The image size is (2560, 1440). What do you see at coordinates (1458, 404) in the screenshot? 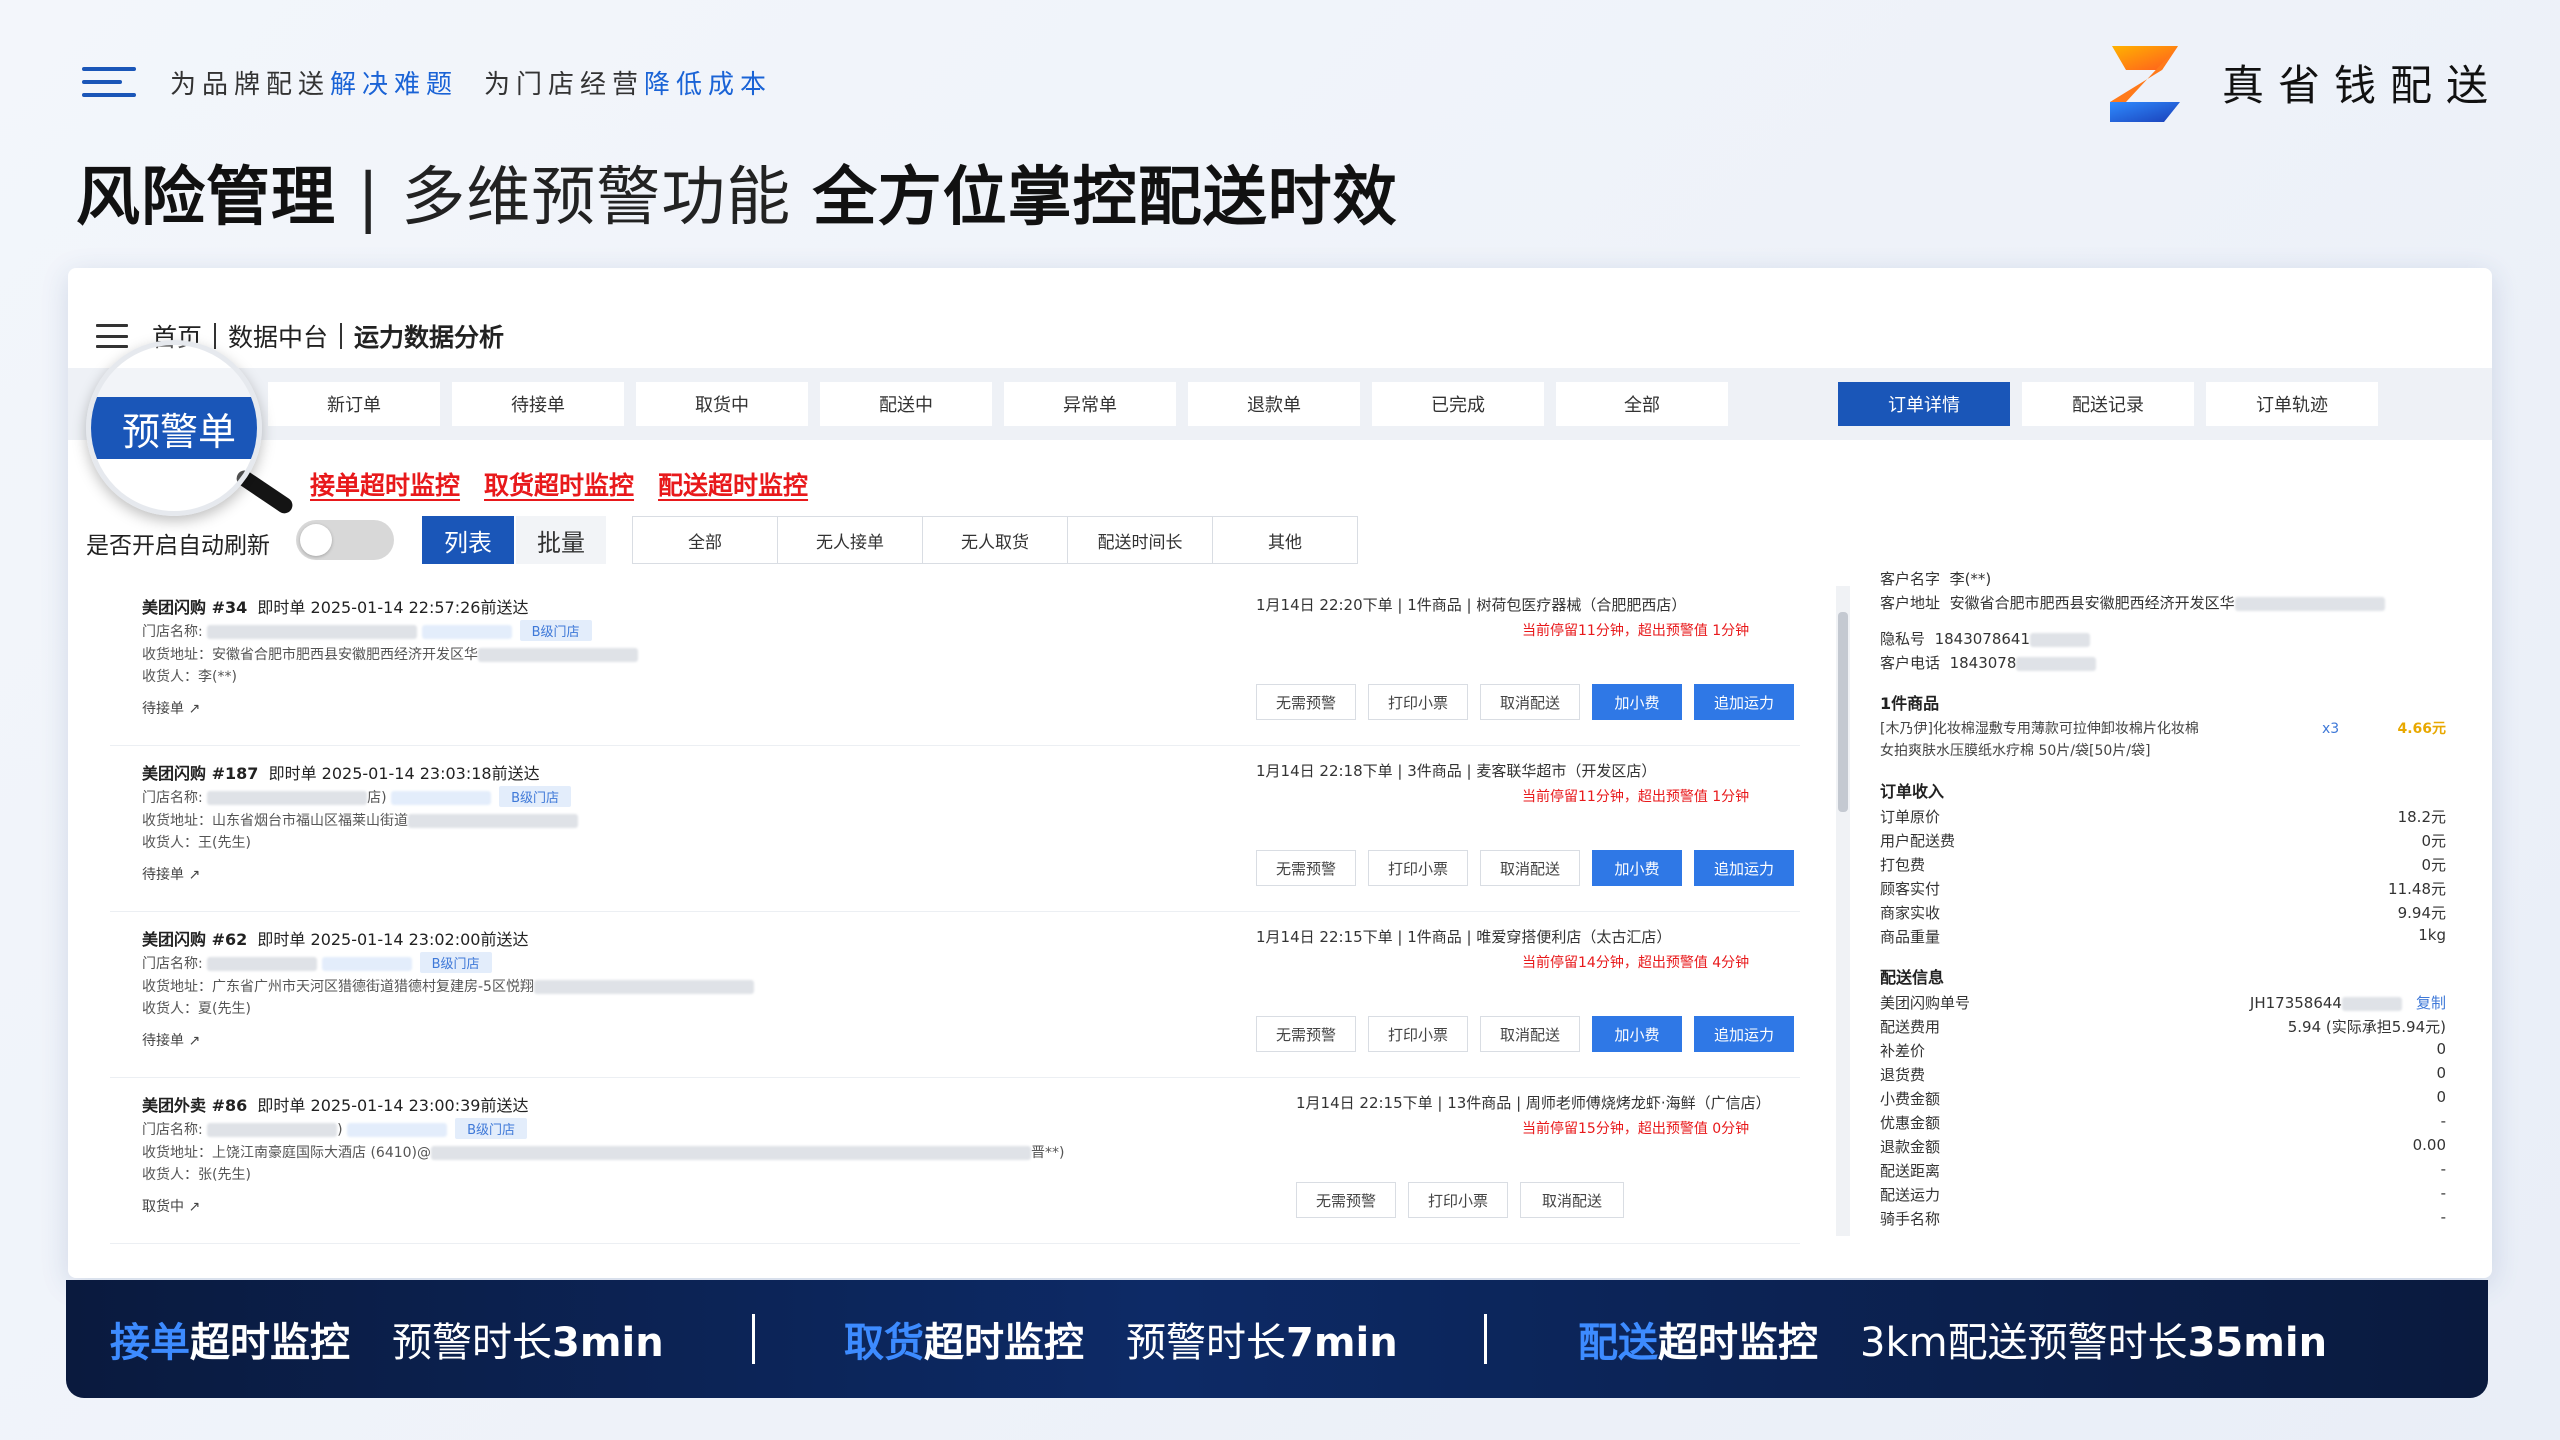
I see `tab-completed: 已完成` at bounding box center [1458, 404].